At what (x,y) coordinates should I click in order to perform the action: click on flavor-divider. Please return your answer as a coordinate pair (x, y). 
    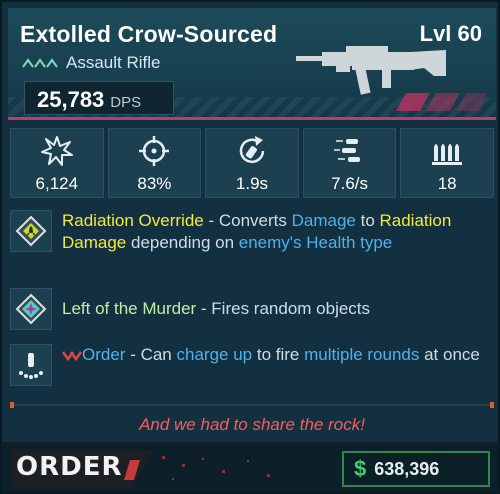
    Looking at the image, I should click on (252, 405).